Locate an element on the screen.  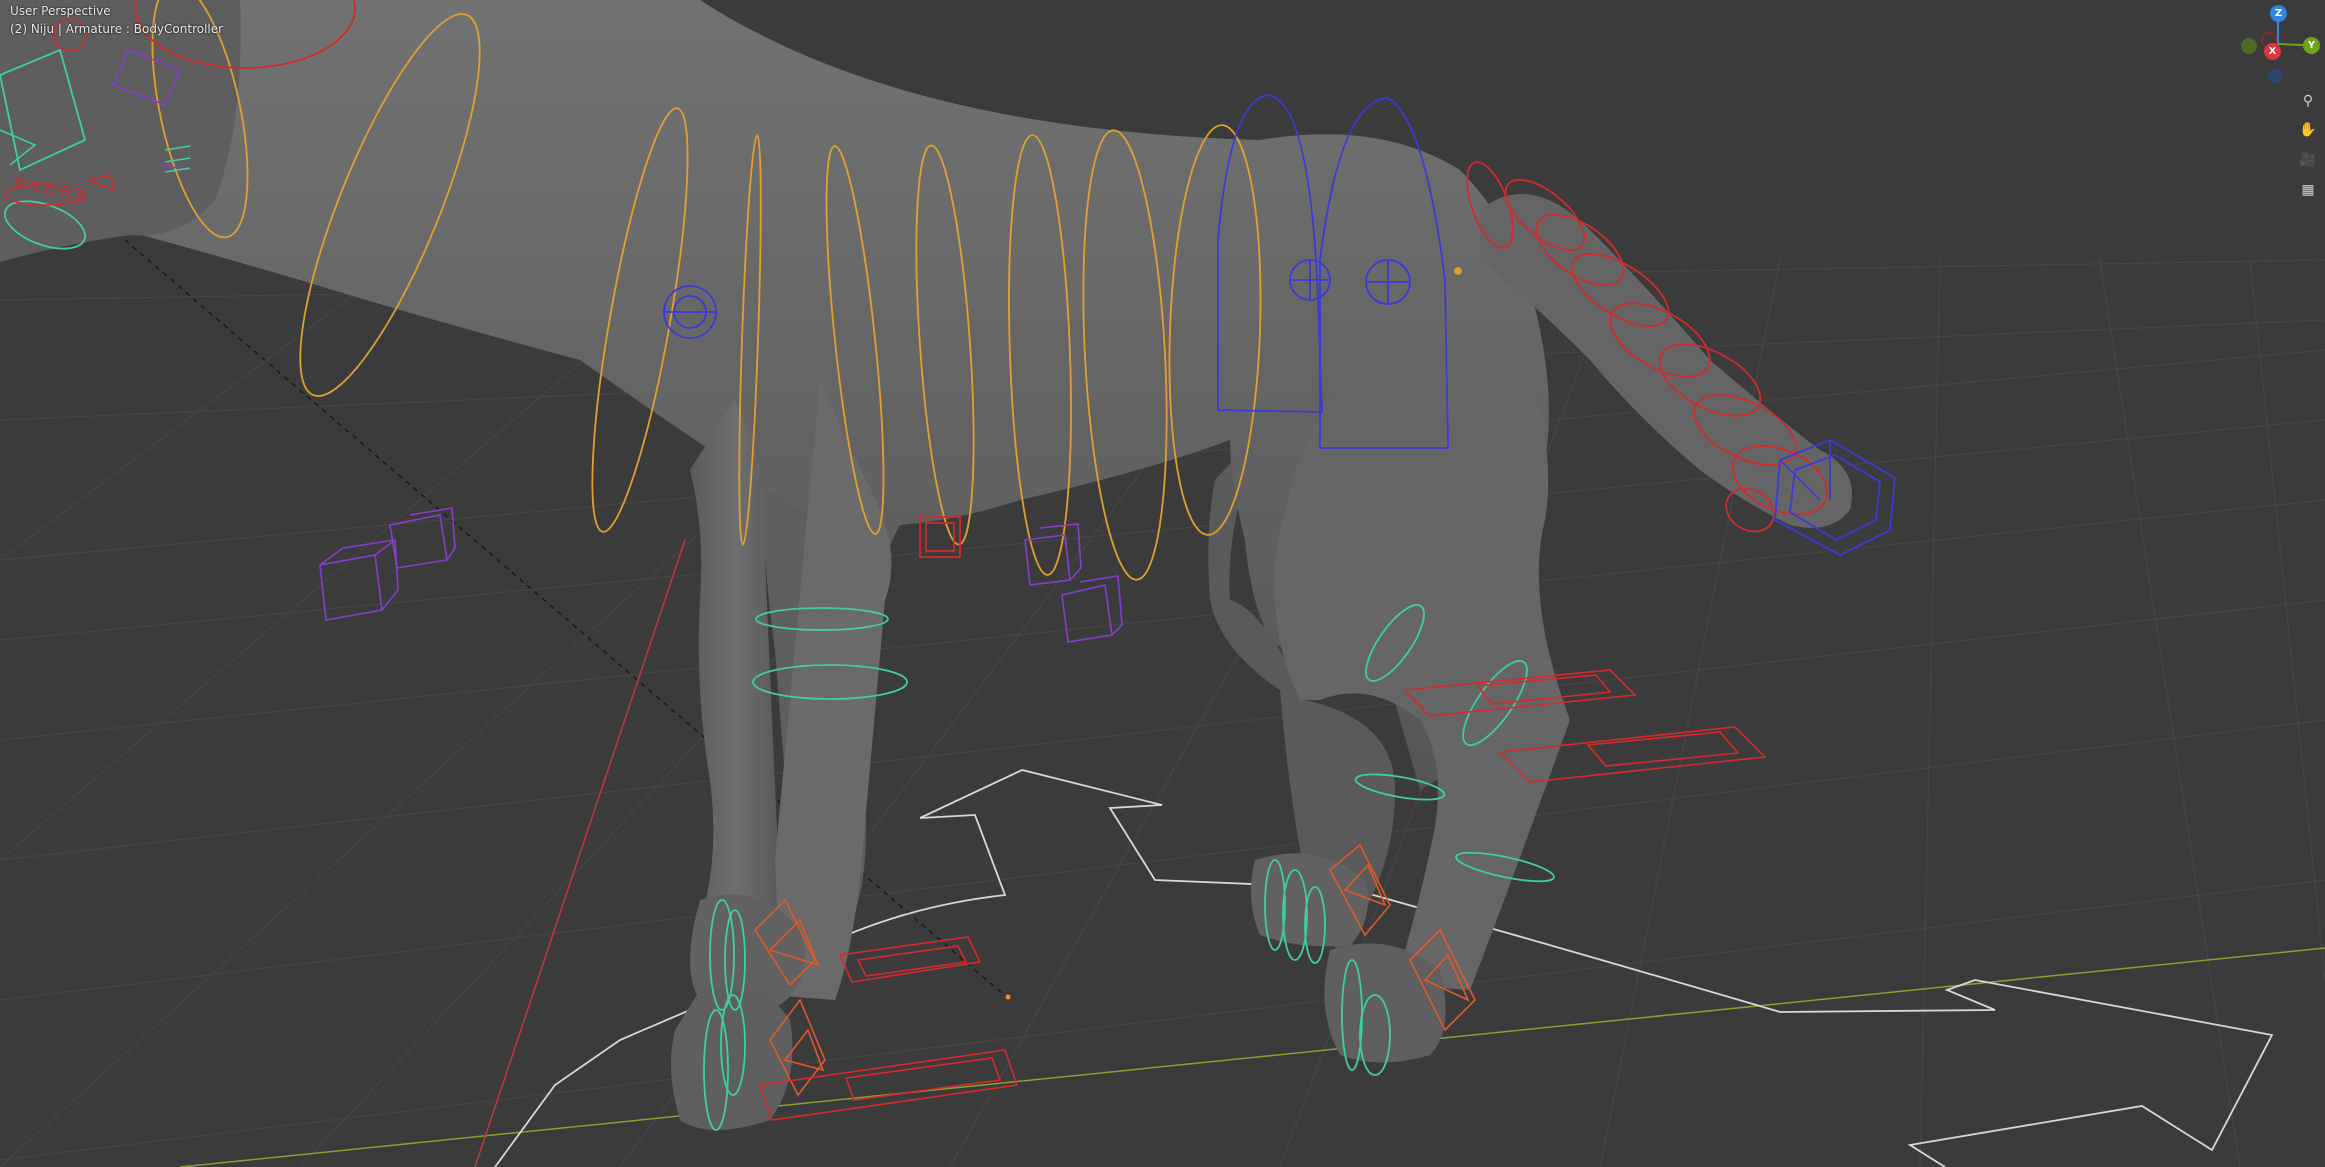
zoom-icon: ⚲ is located at coordinates (2308, 101).